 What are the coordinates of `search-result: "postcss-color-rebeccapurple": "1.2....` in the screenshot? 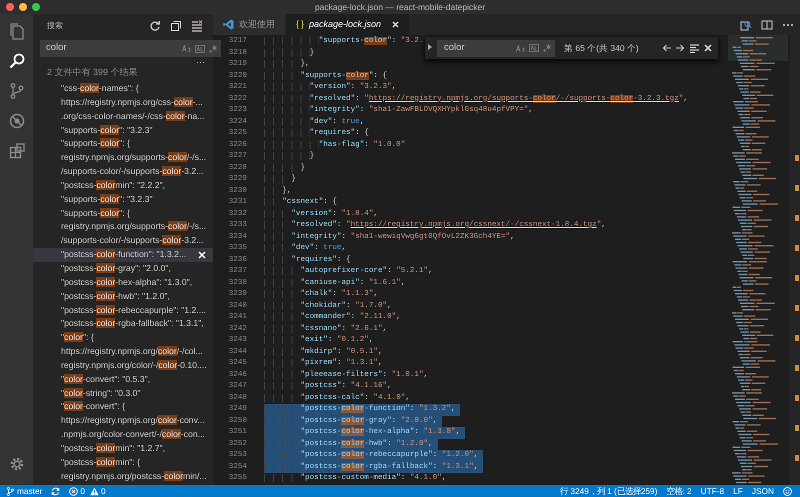 It's located at (123, 311).